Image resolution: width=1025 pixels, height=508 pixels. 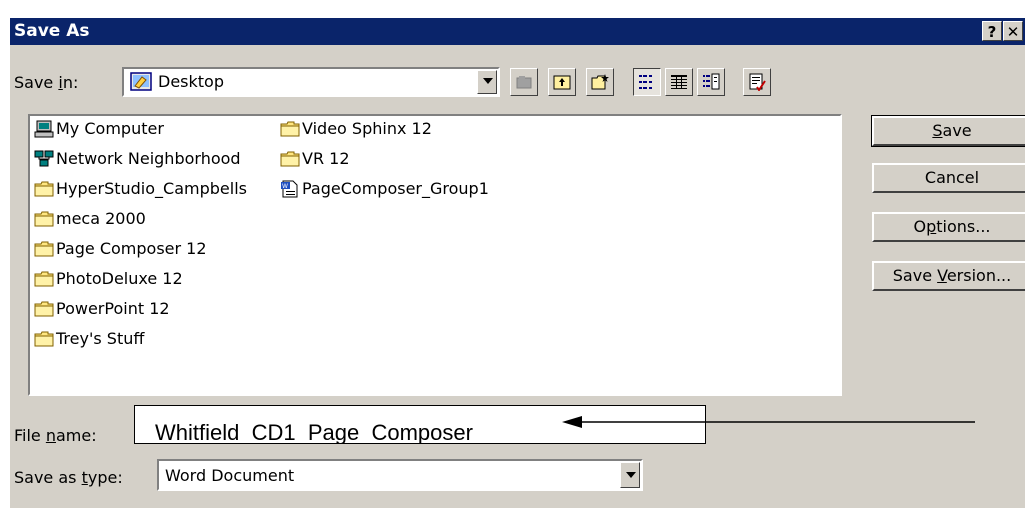 What do you see at coordinates (44, 129) in the screenshot?
I see `my-computer-icon` at bounding box center [44, 129].